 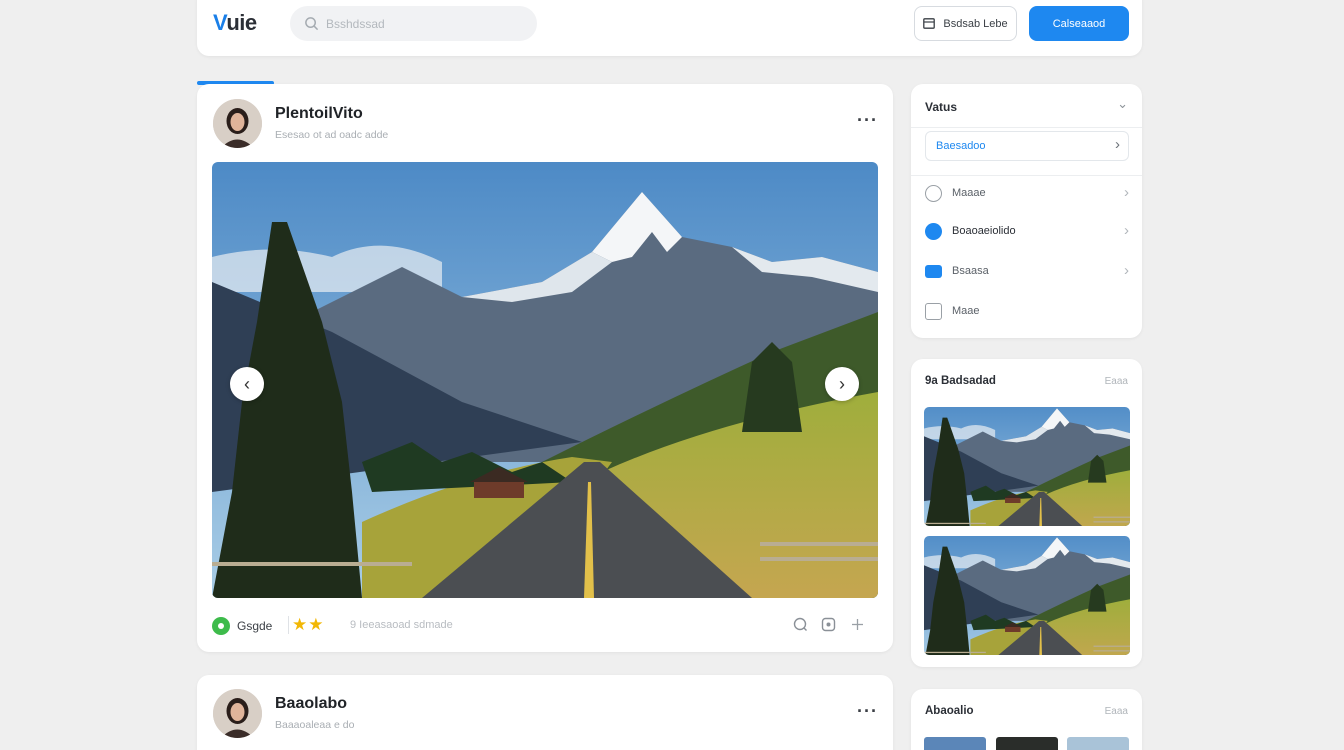 I want to click on menu-item-label: Bsaasa, so click(x=970, y=271).